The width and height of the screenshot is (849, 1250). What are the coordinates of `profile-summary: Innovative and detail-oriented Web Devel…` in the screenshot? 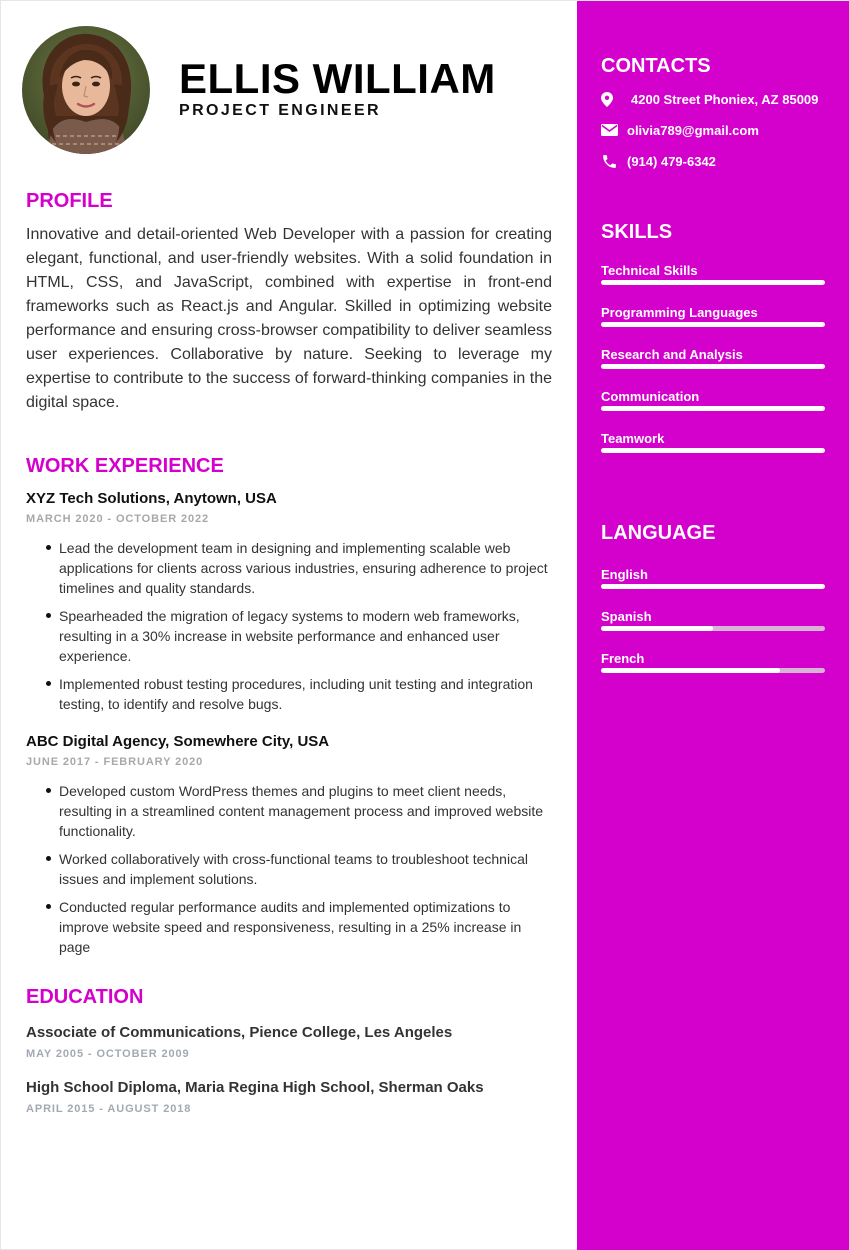 It's located at (289, 318).